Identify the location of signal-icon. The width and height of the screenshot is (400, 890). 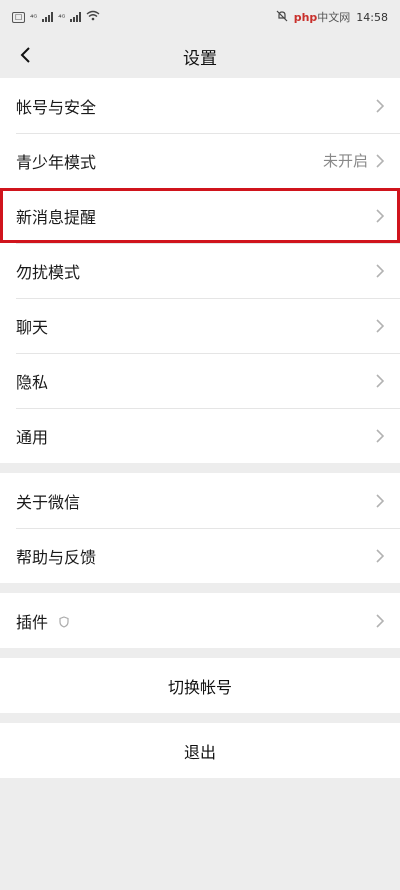
(48, 17).